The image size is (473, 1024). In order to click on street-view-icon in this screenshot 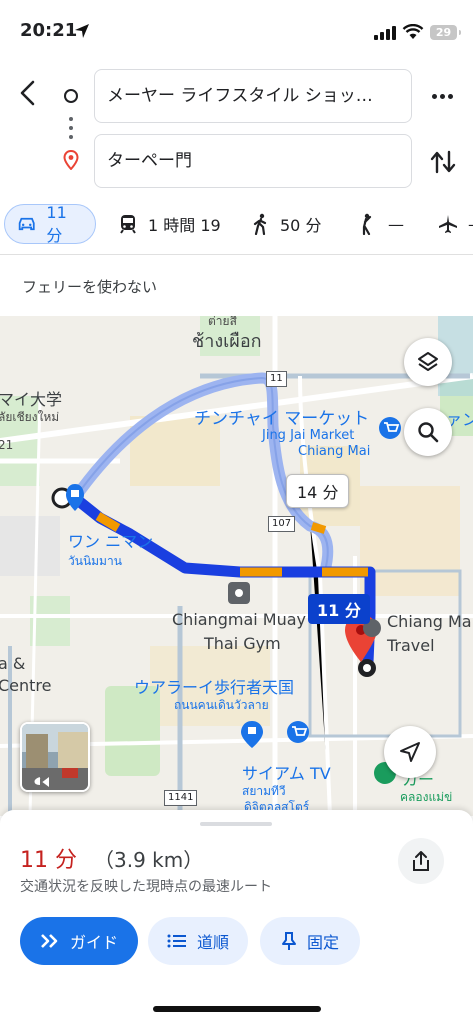, I will do `click(55, 757)`.